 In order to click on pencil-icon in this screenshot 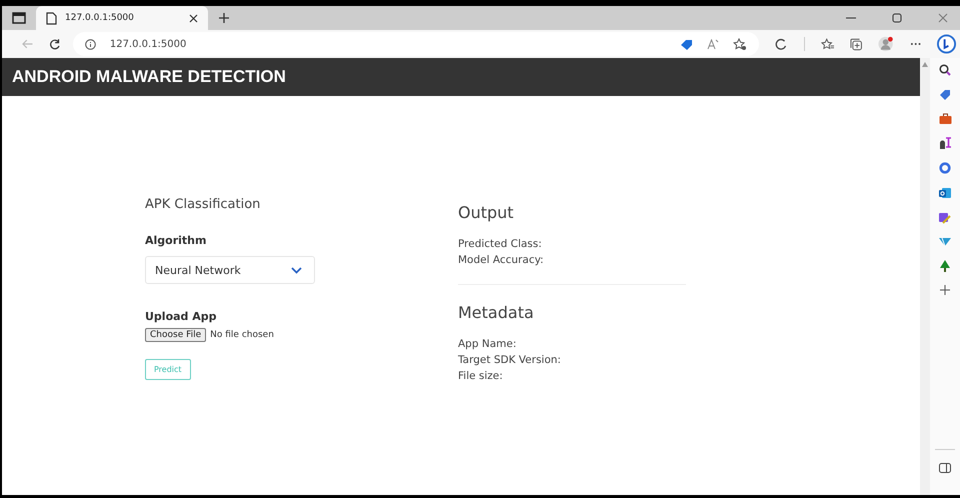, I will do `click(945, 218)`.